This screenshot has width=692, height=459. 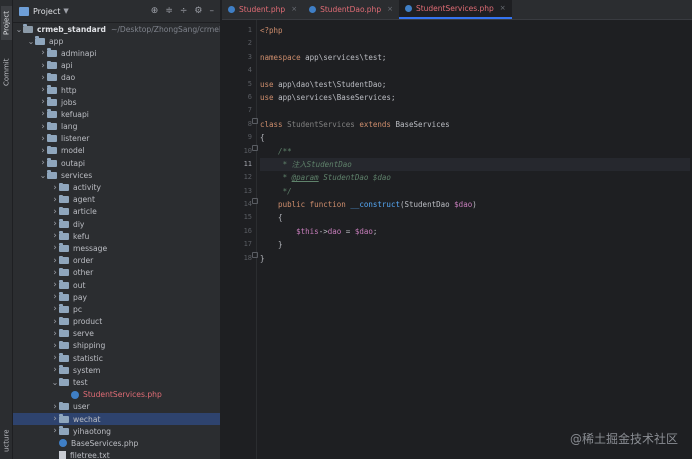 What do you see at coordinates (116, 53) in the screenshot?
I see `tree-folder-item: › adminapi` at bounding box center [116, 53].